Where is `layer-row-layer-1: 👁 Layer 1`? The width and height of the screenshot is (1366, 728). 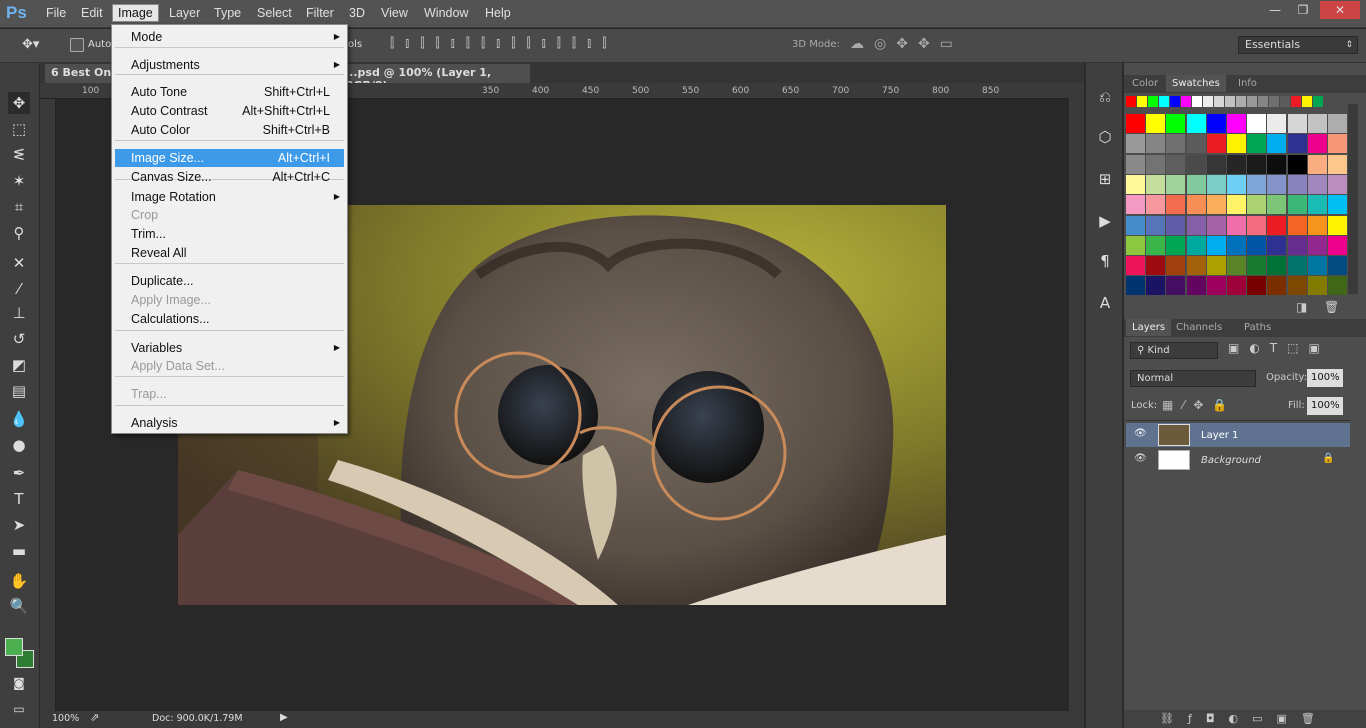
layer-row-layer-1: 👁 Layer 1 is located at coordinates (1238, 435).